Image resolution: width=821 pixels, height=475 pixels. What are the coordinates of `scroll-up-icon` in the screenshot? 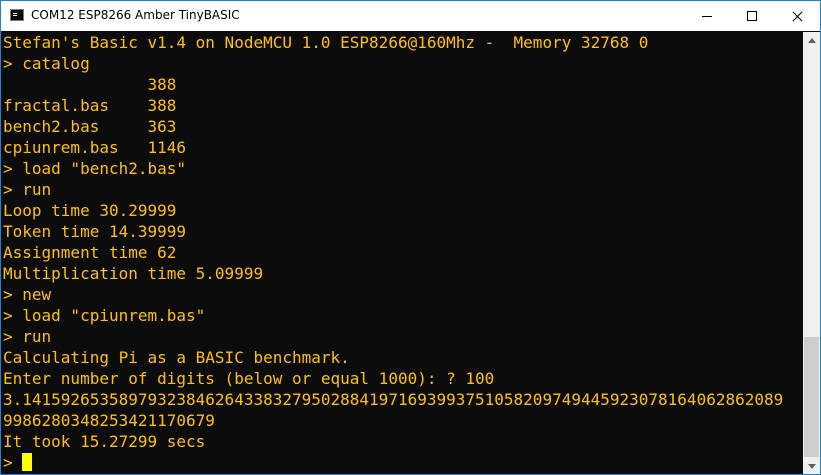 It's located at (811, 40).